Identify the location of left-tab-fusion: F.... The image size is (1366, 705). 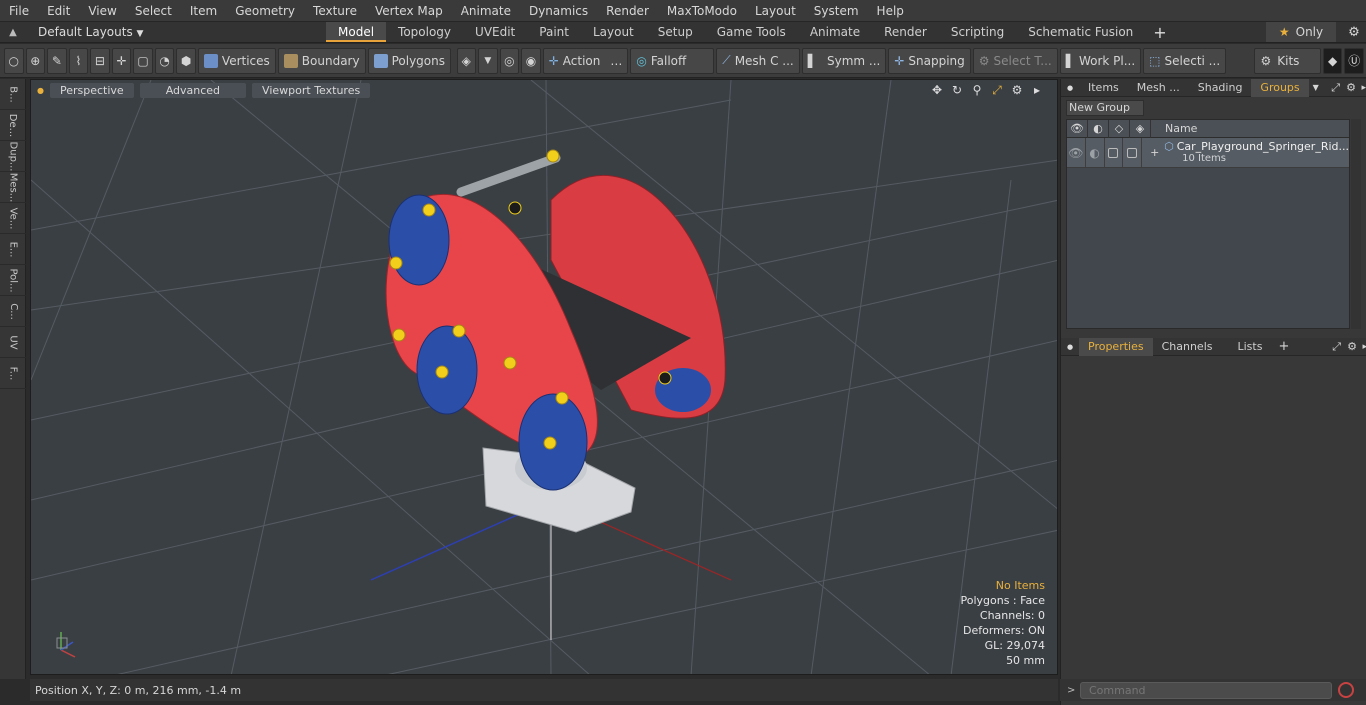
(13, 373).